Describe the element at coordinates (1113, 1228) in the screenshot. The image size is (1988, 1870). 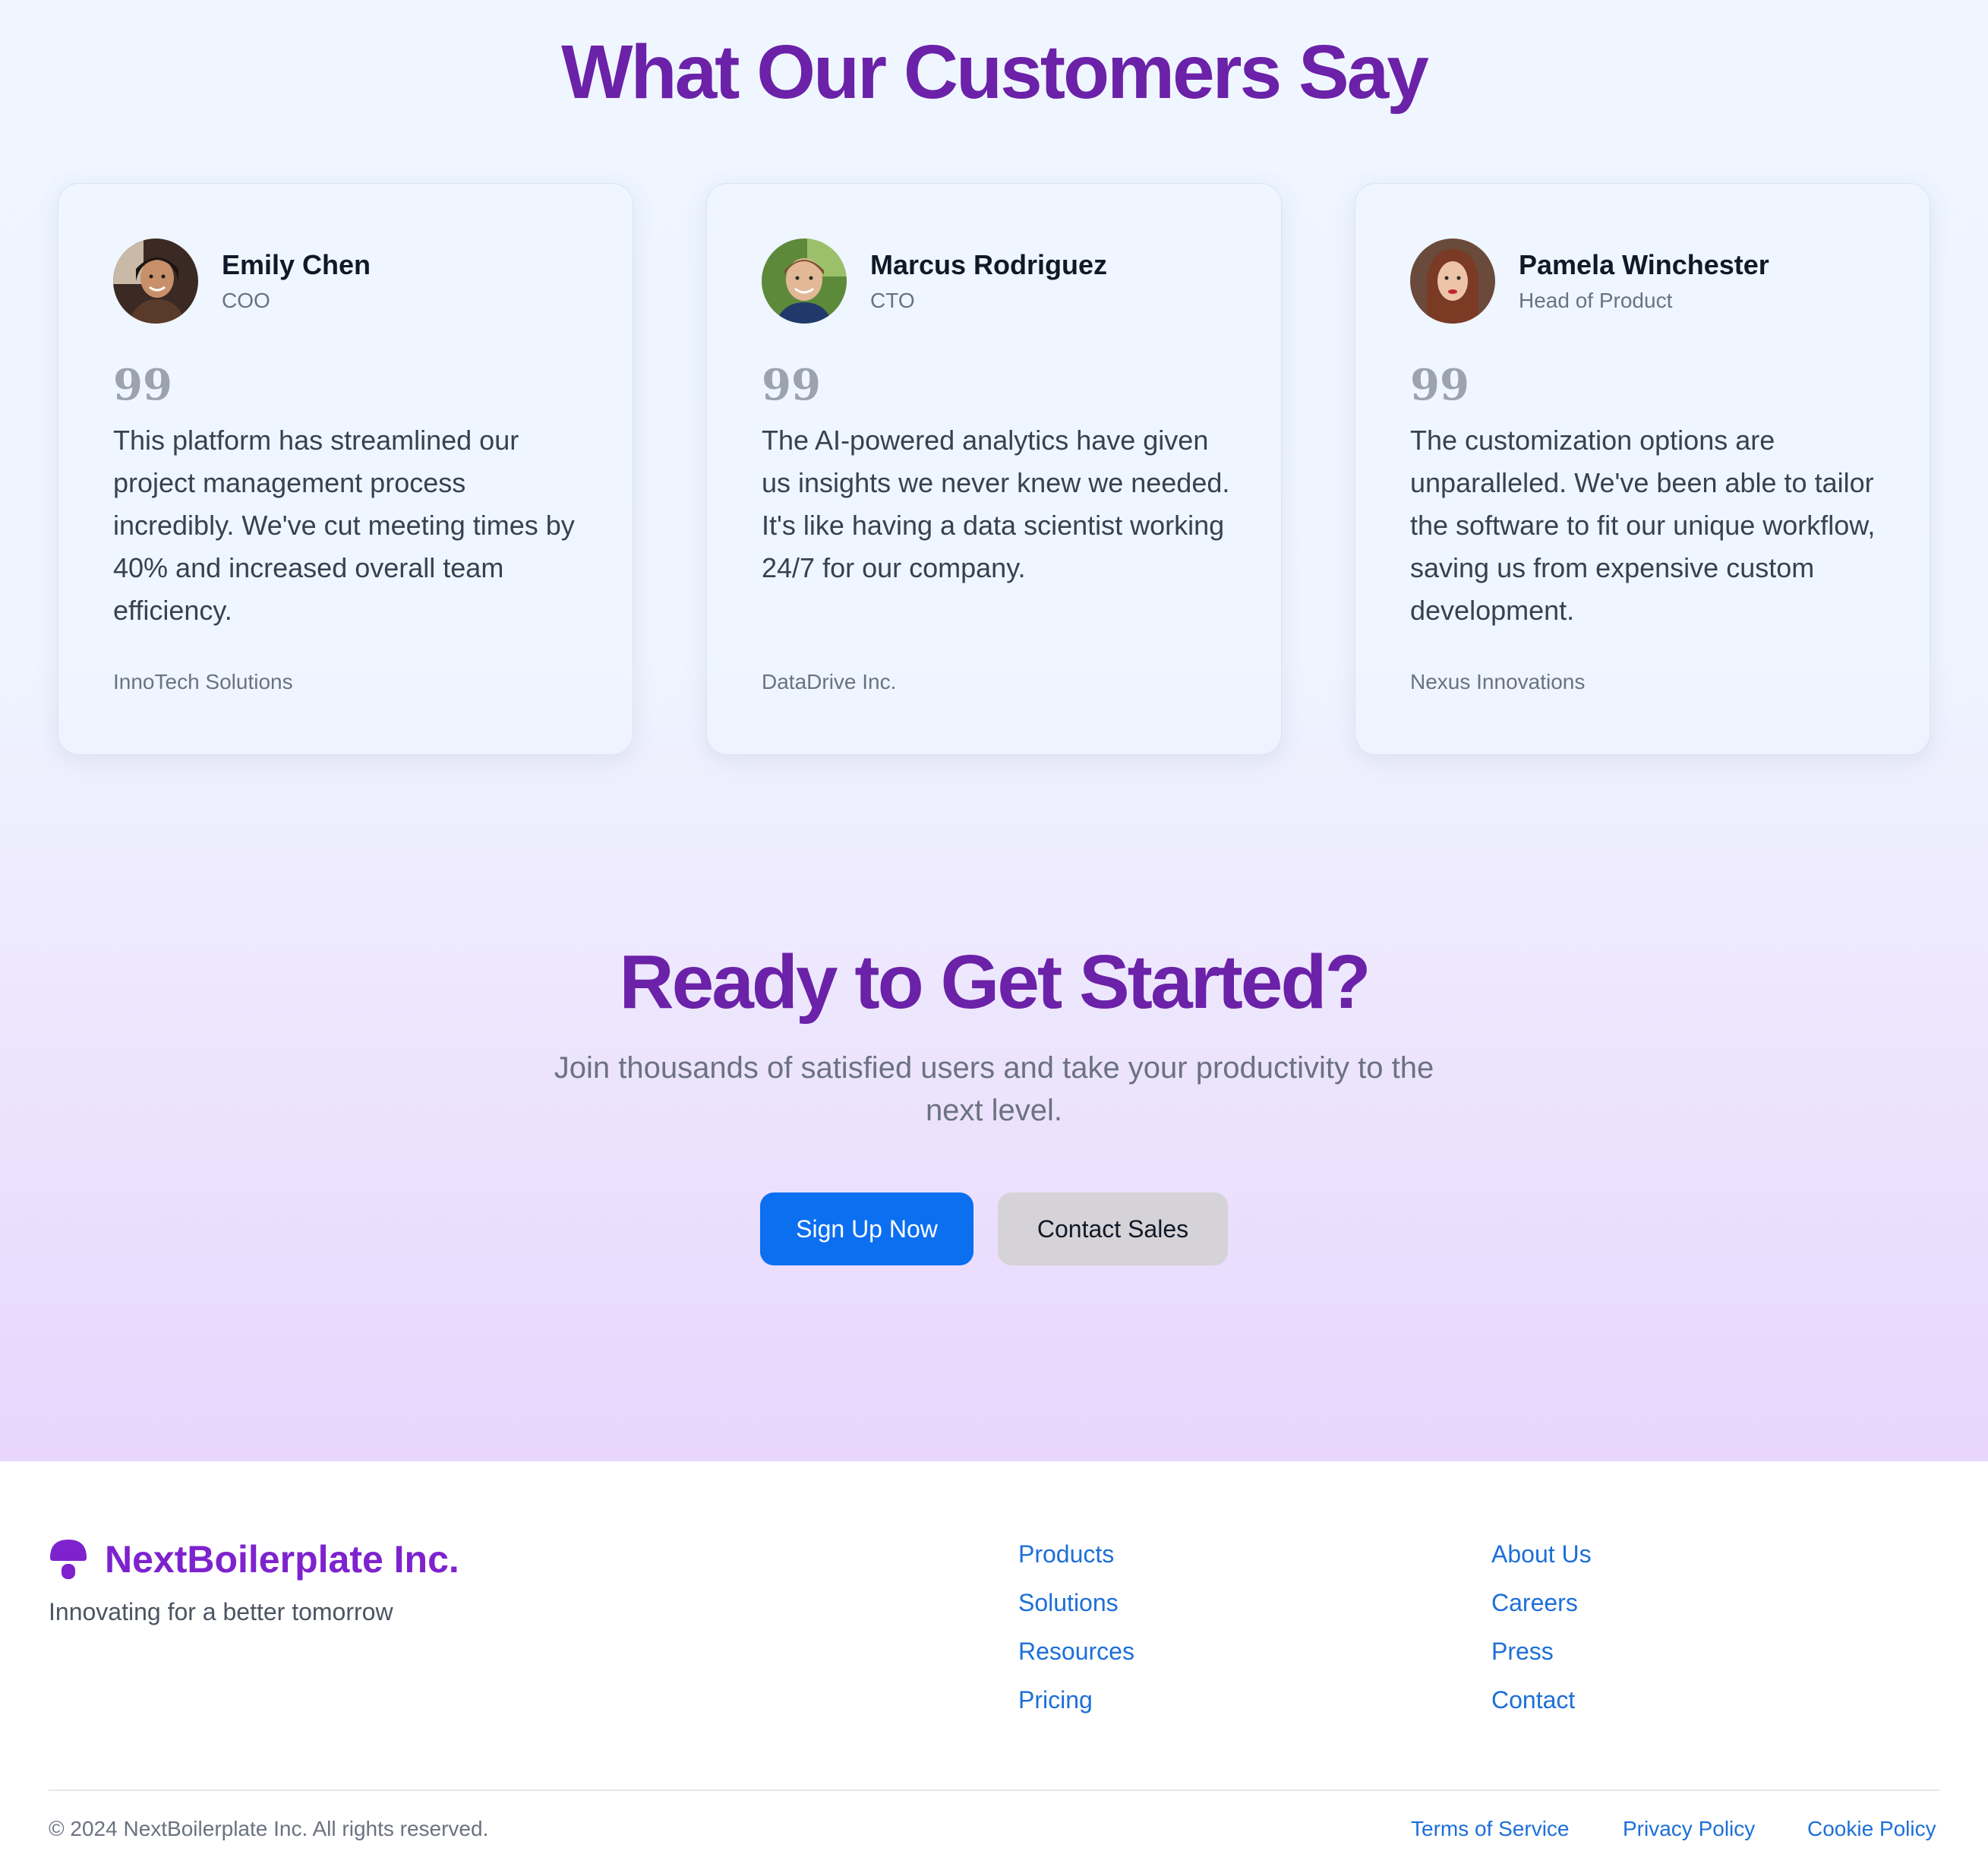
I see `contact-sales-button: Contact Sales` at that location.